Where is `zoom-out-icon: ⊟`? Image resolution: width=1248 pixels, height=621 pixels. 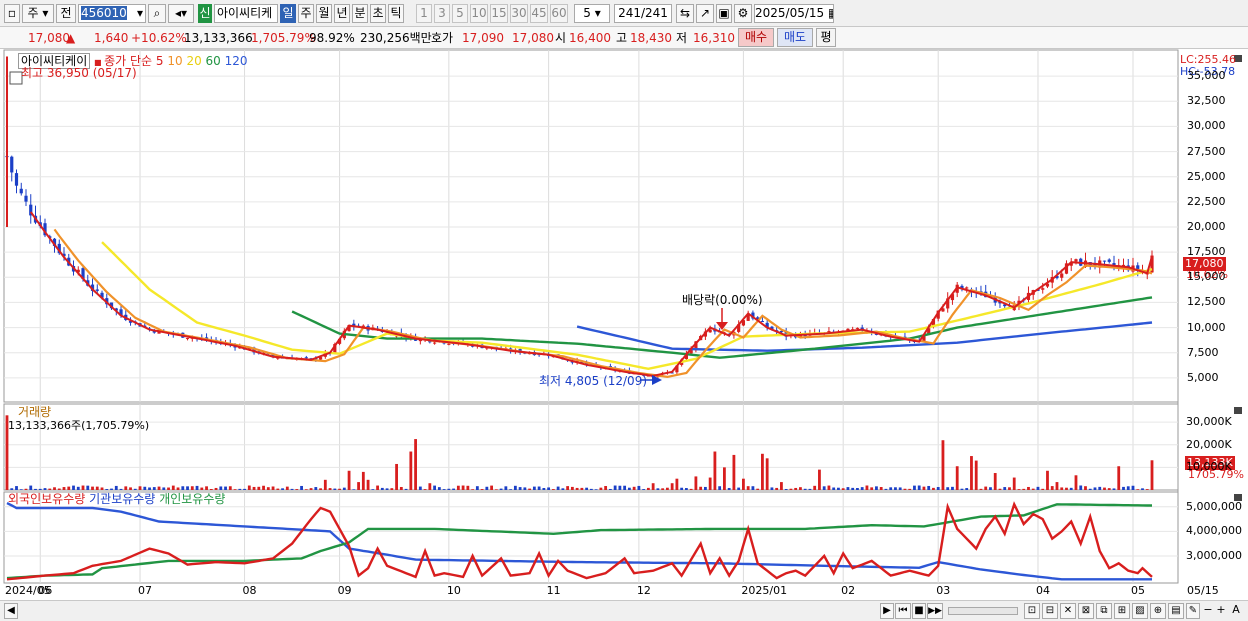
zoom-out-icon: ⊟ is located at coordinates (1050, 611).